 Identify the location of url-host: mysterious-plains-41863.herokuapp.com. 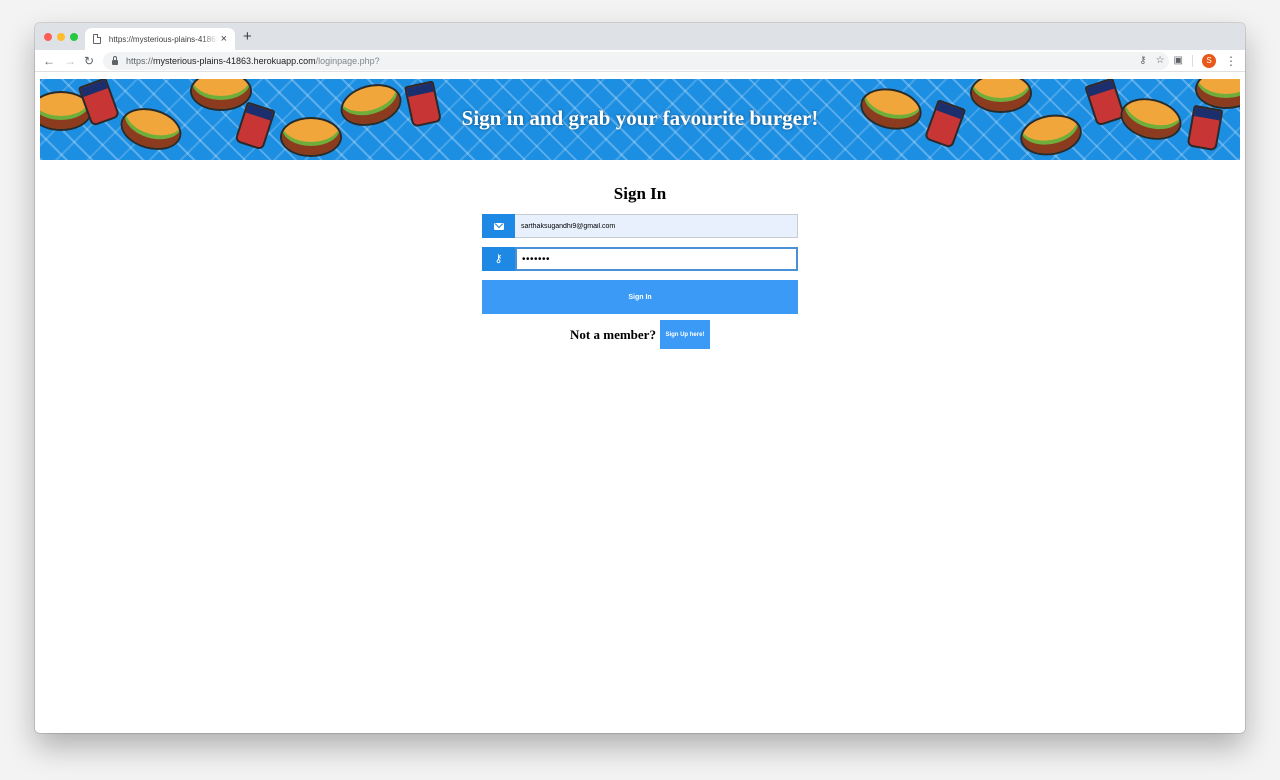
(234, 61).